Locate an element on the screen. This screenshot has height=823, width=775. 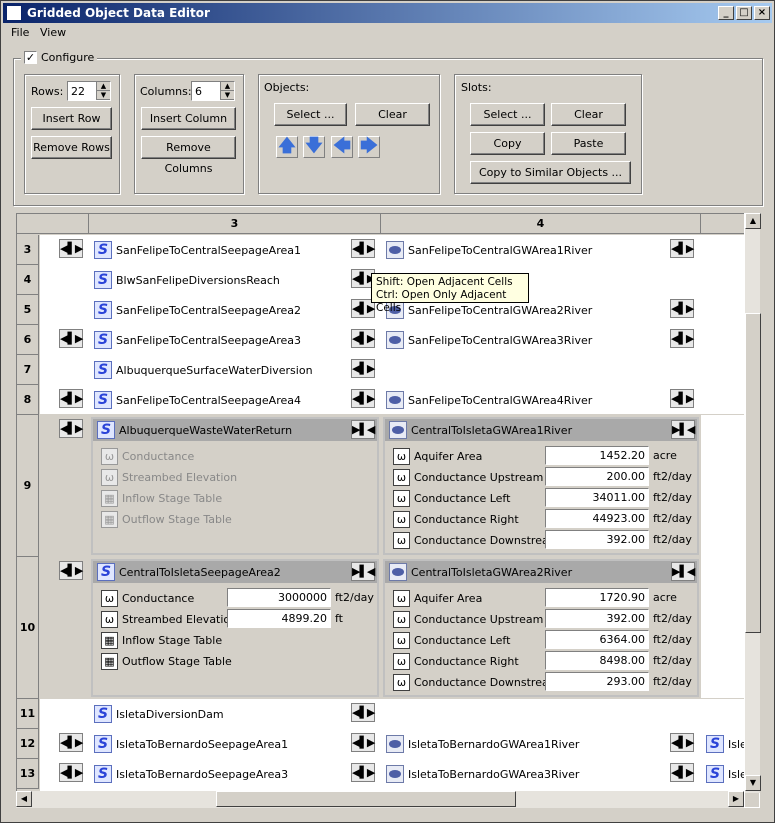
panel-header: S CentralToIsletaSeepageArea2 is located at coordinates (235, 572).